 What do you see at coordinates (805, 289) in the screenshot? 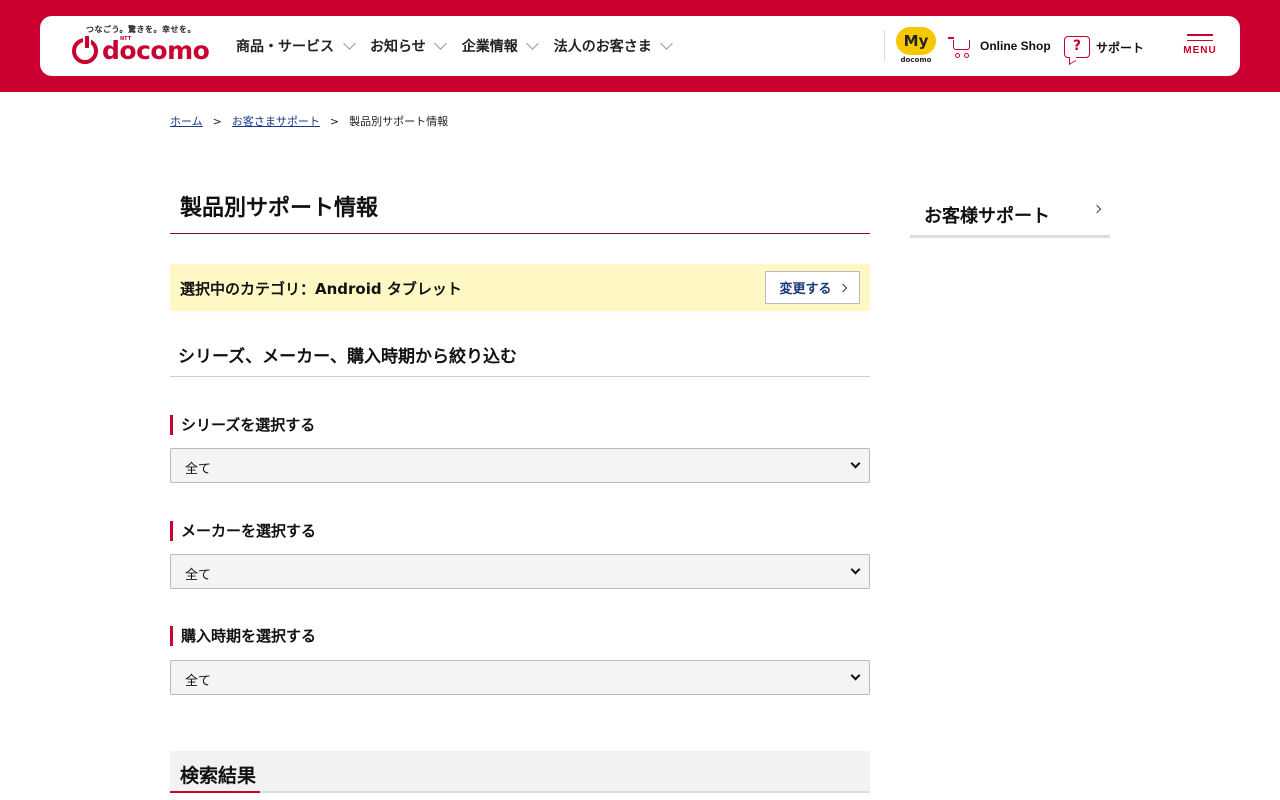
I see `change-category-label: 変更する` at bounding box center [805, 289].